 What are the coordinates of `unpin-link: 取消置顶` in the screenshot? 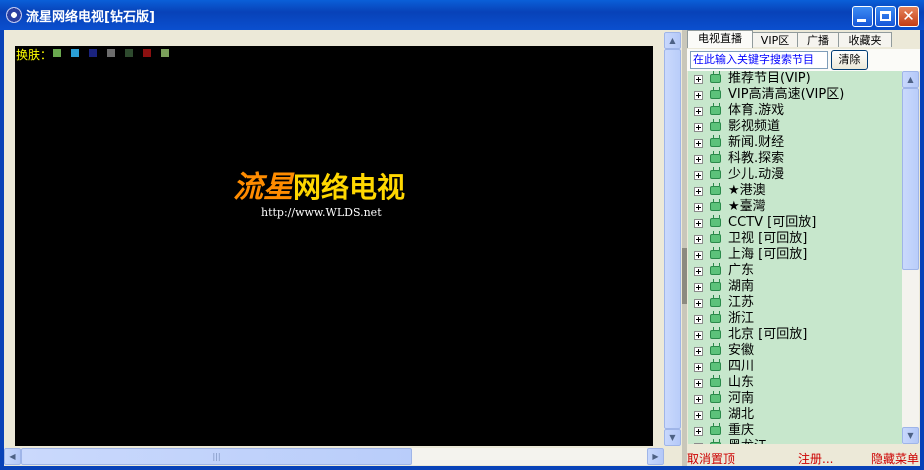 It's located at (711, 458).